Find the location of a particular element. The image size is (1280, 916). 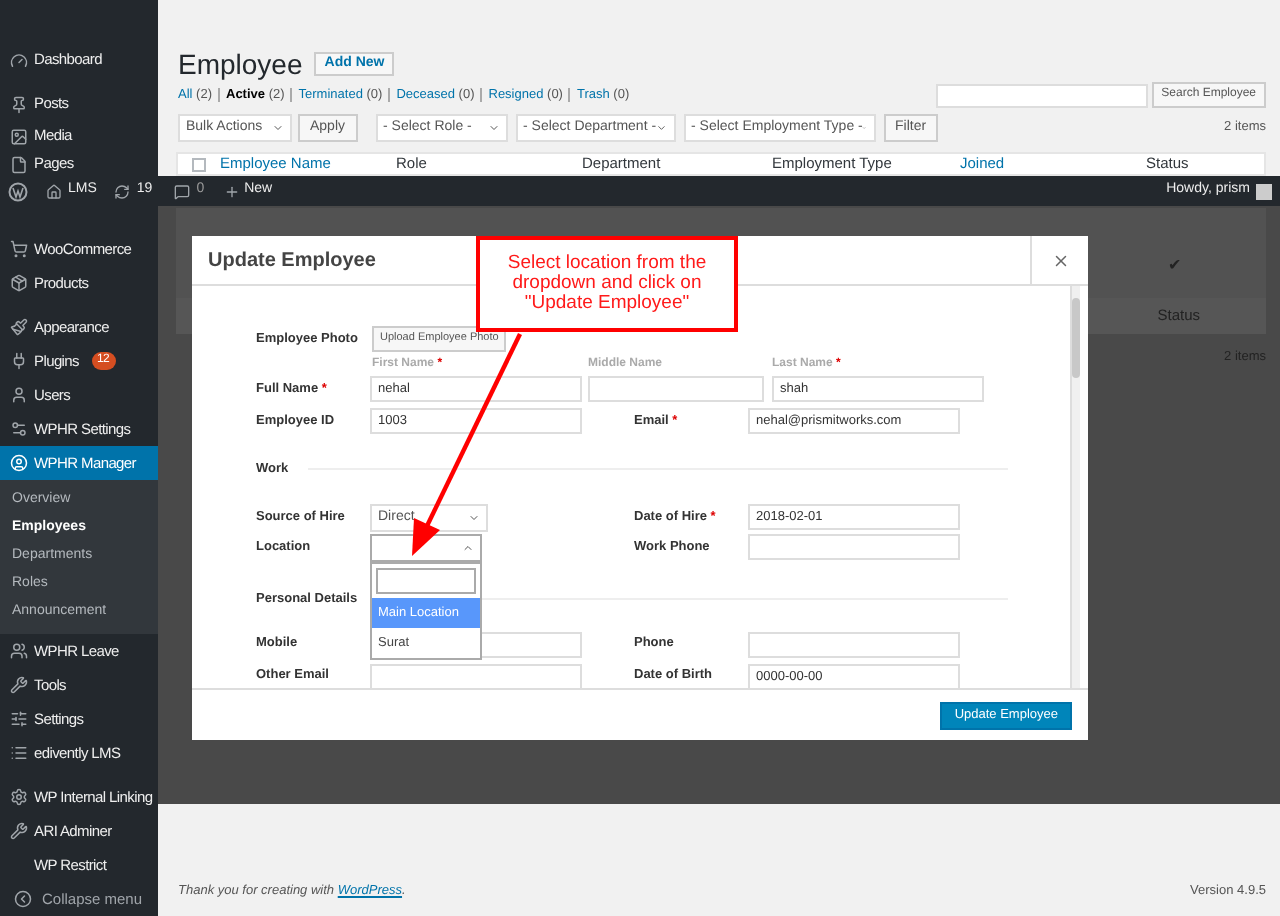

page-title: Employee is located at coordinates (240, 64).